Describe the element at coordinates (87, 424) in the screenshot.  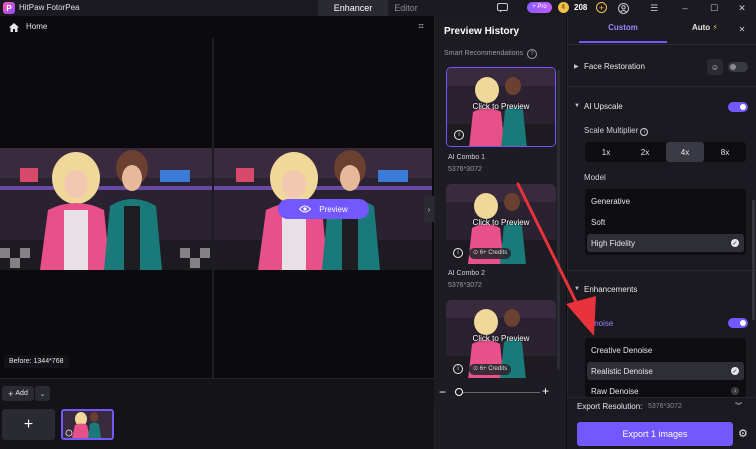
I see `image-thumbnail` at that location.